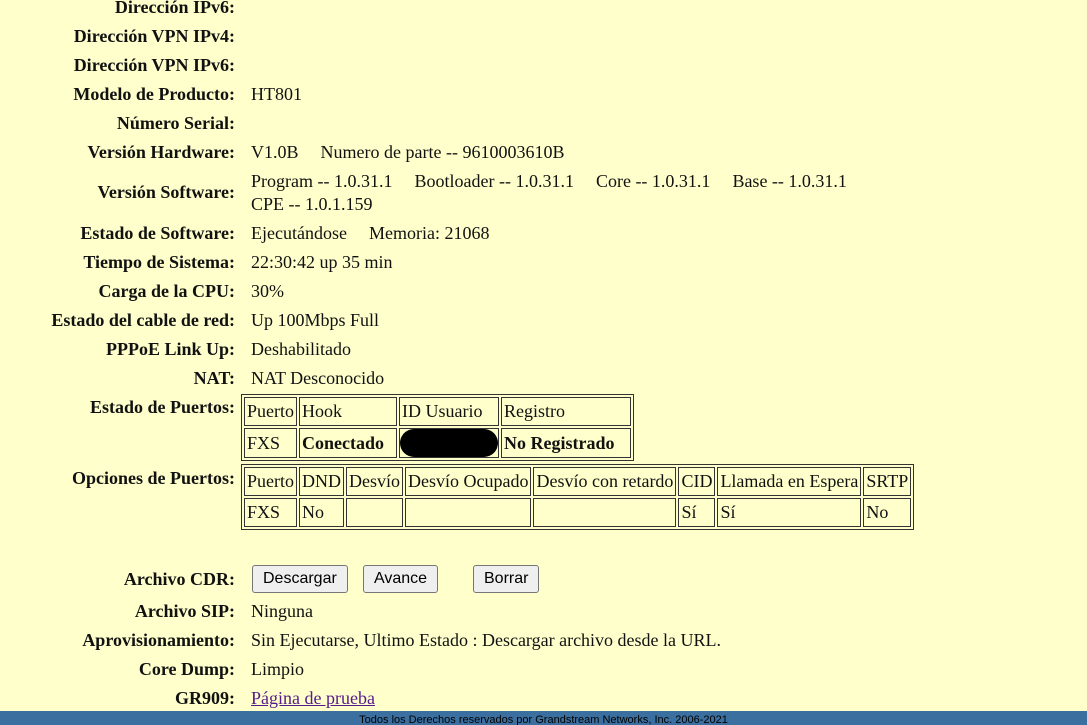 The width and height of the screenshot is (1087, 725). I want to click on delete-button: Borrar, so click(506, 579).